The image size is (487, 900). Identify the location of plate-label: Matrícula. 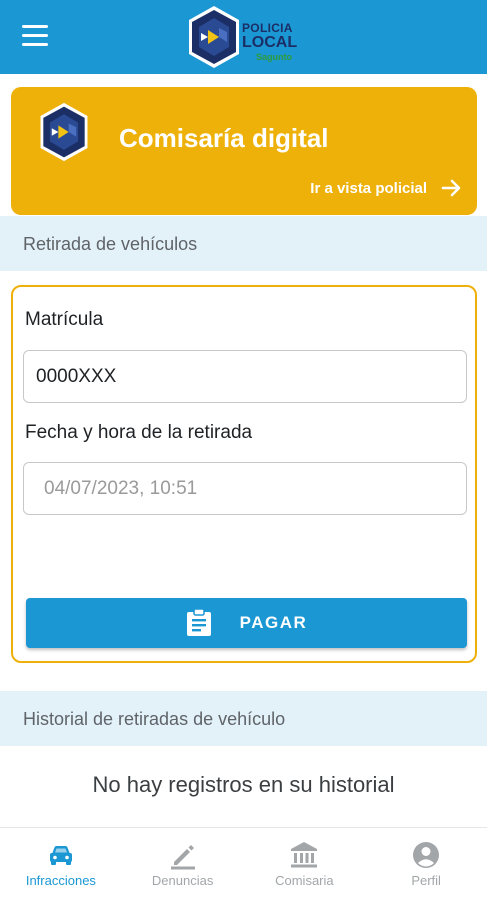
(64, 319).